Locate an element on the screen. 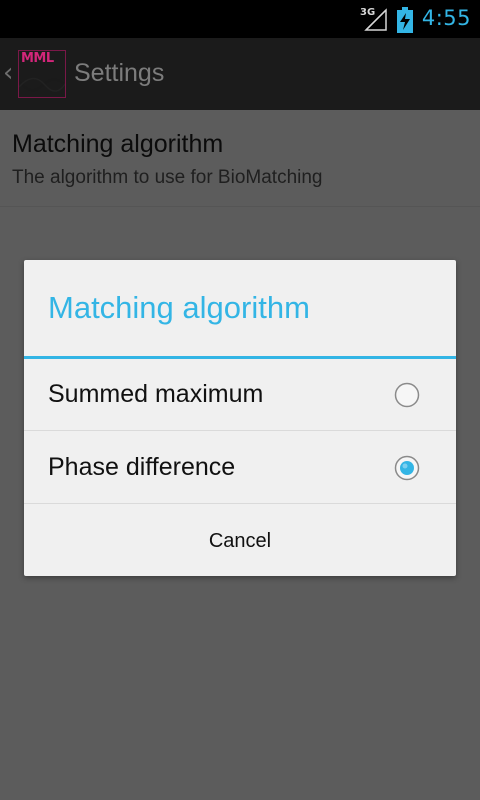 The height and width of the screenshot is (800, 480). chevron-left-icon: ‹ is located at coordinates (8, 73).